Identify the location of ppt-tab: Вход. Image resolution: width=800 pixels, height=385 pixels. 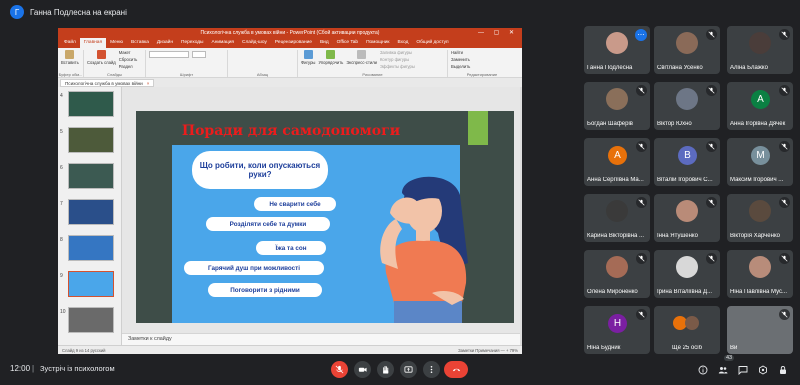
(403, 43).